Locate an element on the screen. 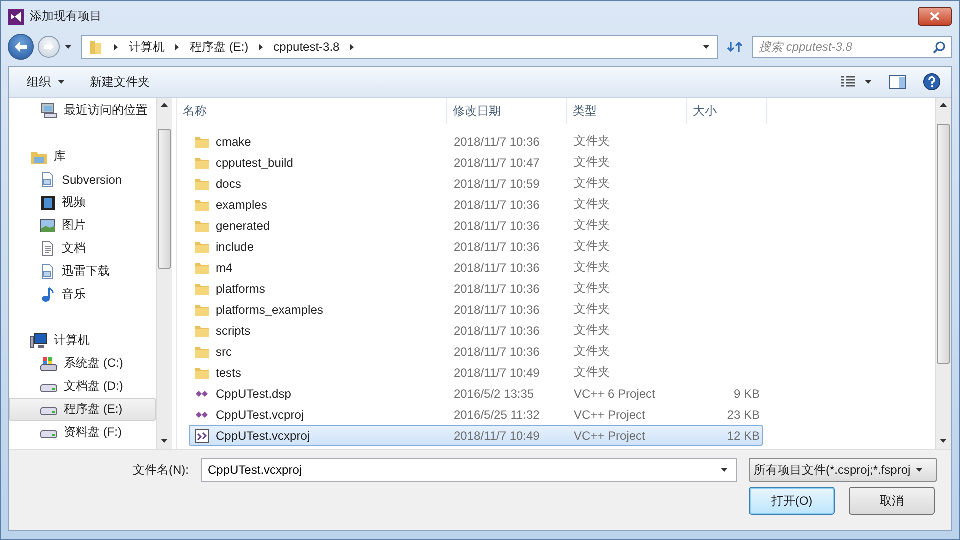 The width and height of the screenshot is (960, 540). file-row: m4 2018/11/7 10:36 文件夹 is located at coordinates (476, 267).